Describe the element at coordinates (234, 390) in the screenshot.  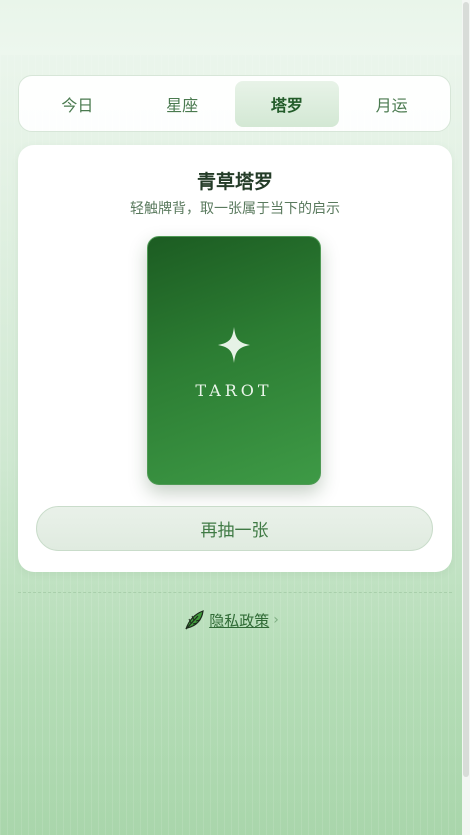
I see `tarot-back-label: TAROT` at that location.